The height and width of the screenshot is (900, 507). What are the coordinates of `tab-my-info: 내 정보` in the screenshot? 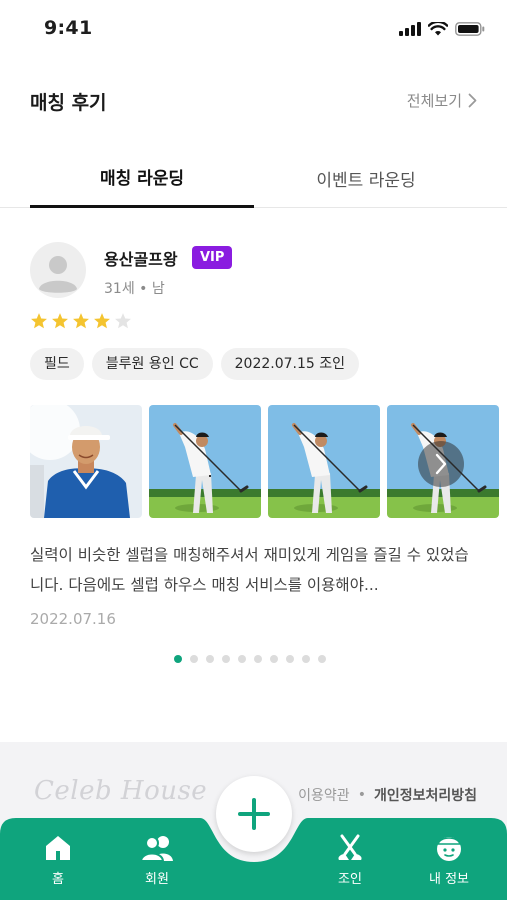 It's located at (449, 860).